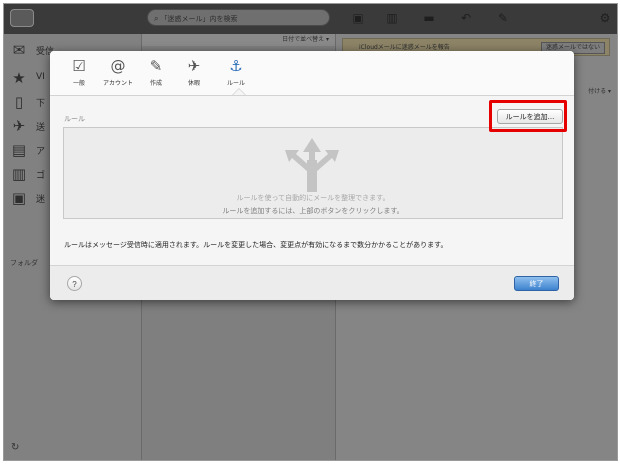 The height and width of the screenshot is (464, 620). I want to click on tab-compose: ✎ 作成, so click(156, 74).